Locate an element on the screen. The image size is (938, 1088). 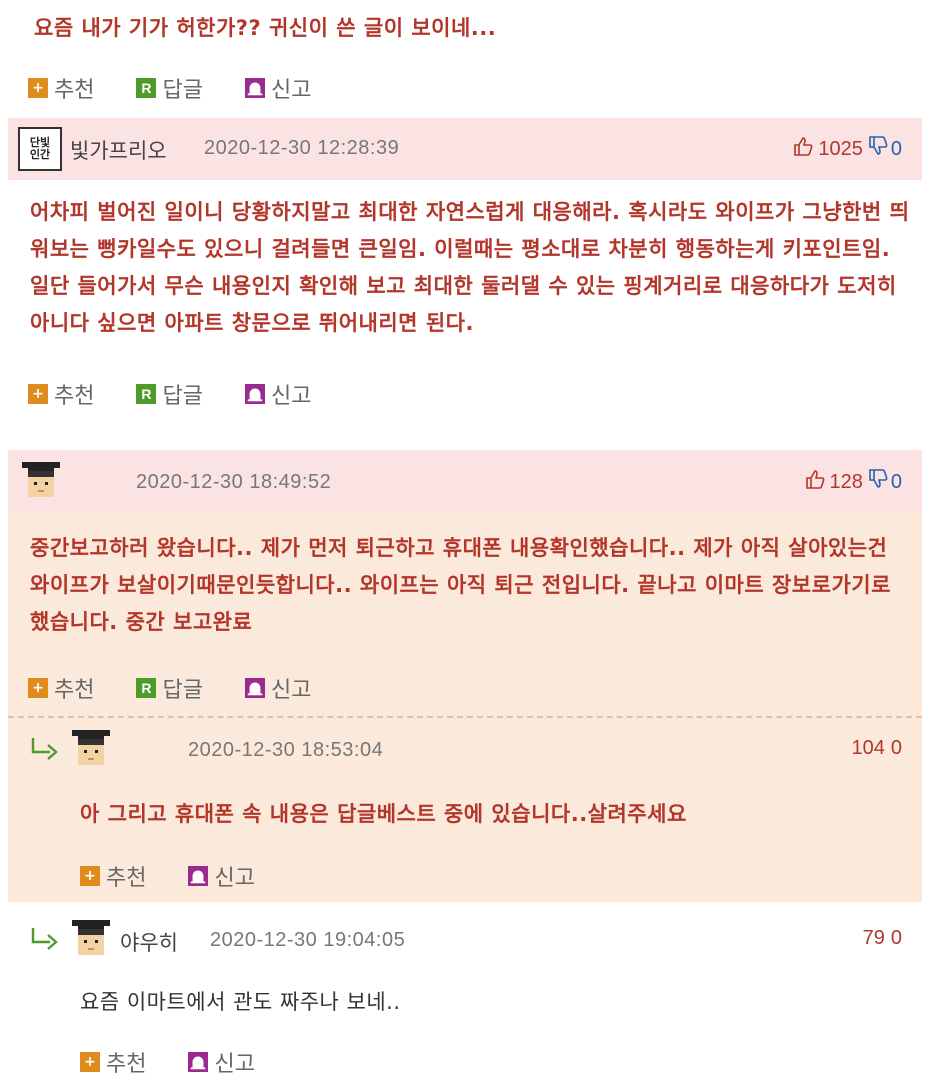
divider is located at coordinates (465, 717).